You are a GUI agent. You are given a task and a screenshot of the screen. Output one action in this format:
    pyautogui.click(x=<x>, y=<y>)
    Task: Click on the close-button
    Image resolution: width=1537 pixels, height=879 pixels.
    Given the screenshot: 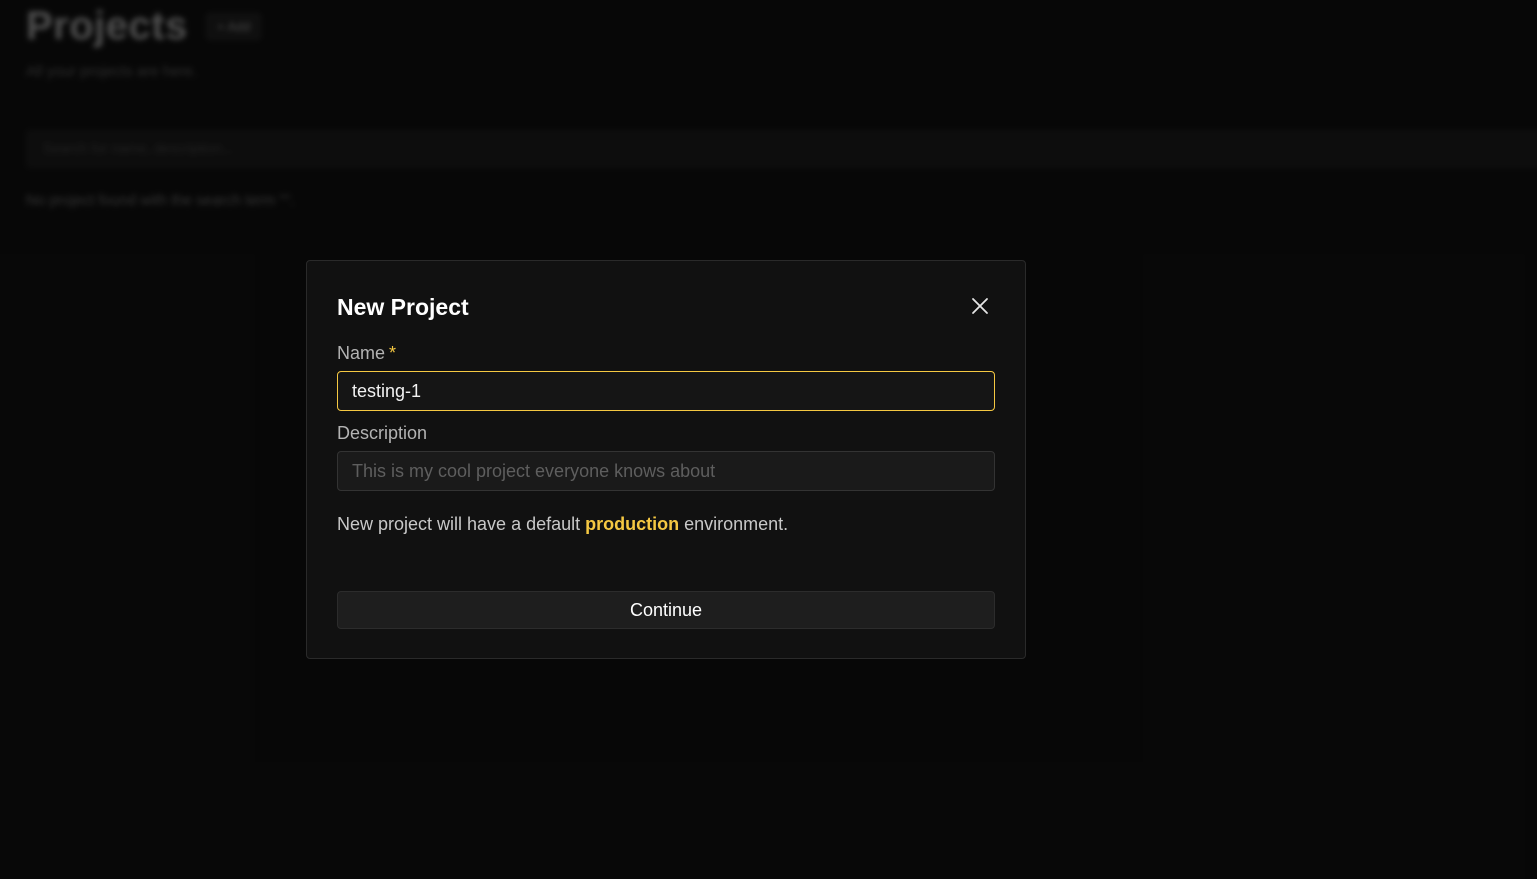 What is the action you would take?
    pyautogui.click(x=980, y=306)
    